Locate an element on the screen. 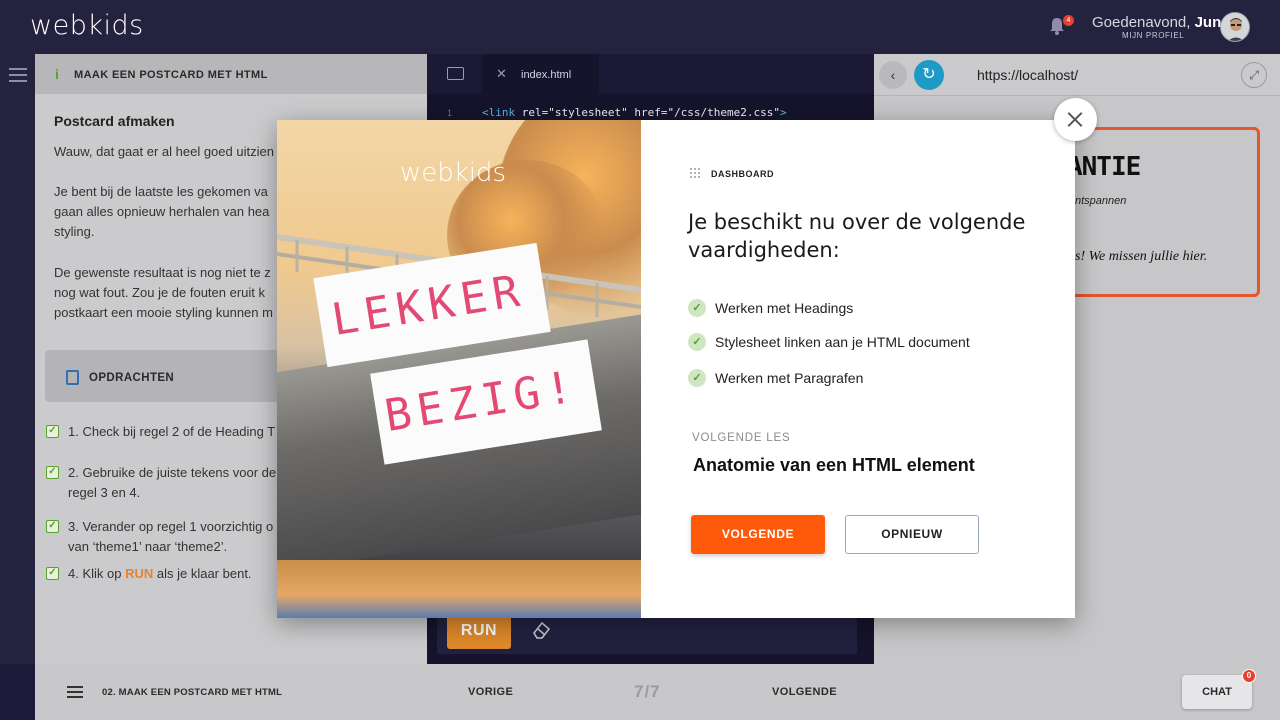 This screenshot has height=720, width=1280. task-item: ✓ 4. Klik op RUN als je klaar bent. is located at coordinates (166, 574).